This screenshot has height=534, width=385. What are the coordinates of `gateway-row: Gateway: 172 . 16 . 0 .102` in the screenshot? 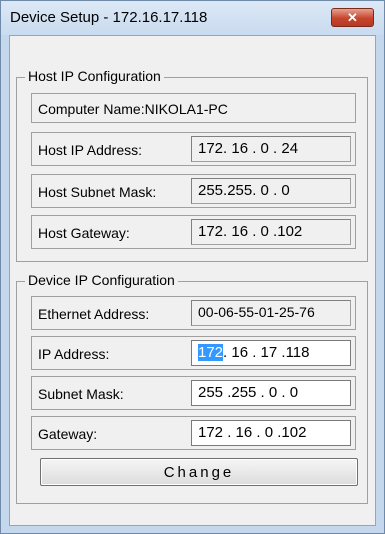 It's located at (193, 433).